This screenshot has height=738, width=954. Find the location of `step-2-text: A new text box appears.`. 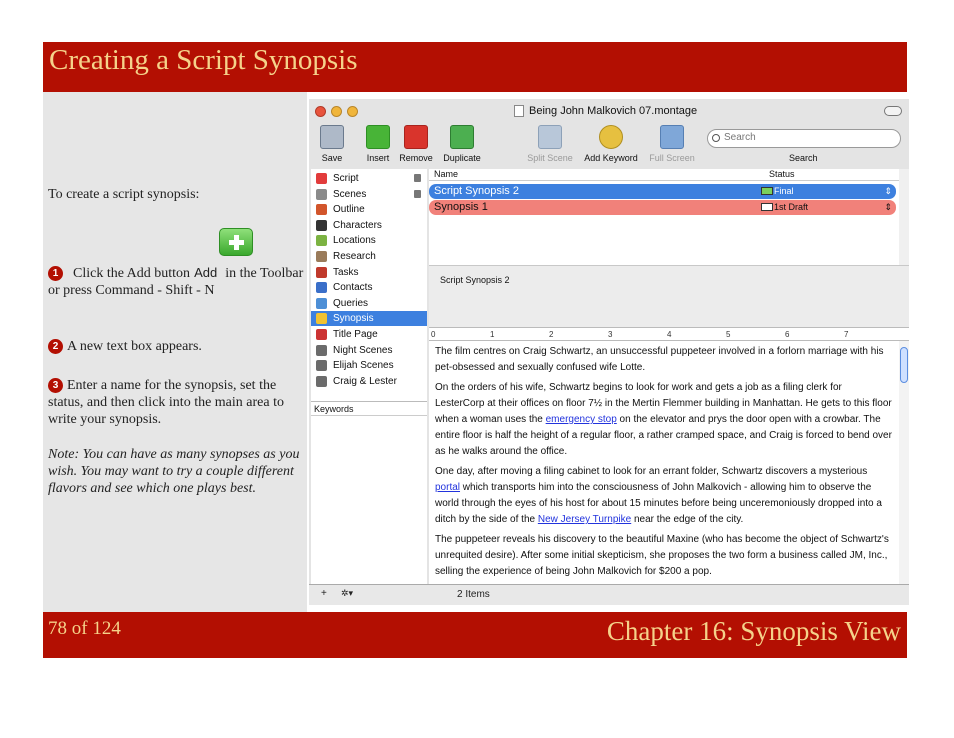

step-2-text: A new text box appears. is located at coordinates (134, 346).